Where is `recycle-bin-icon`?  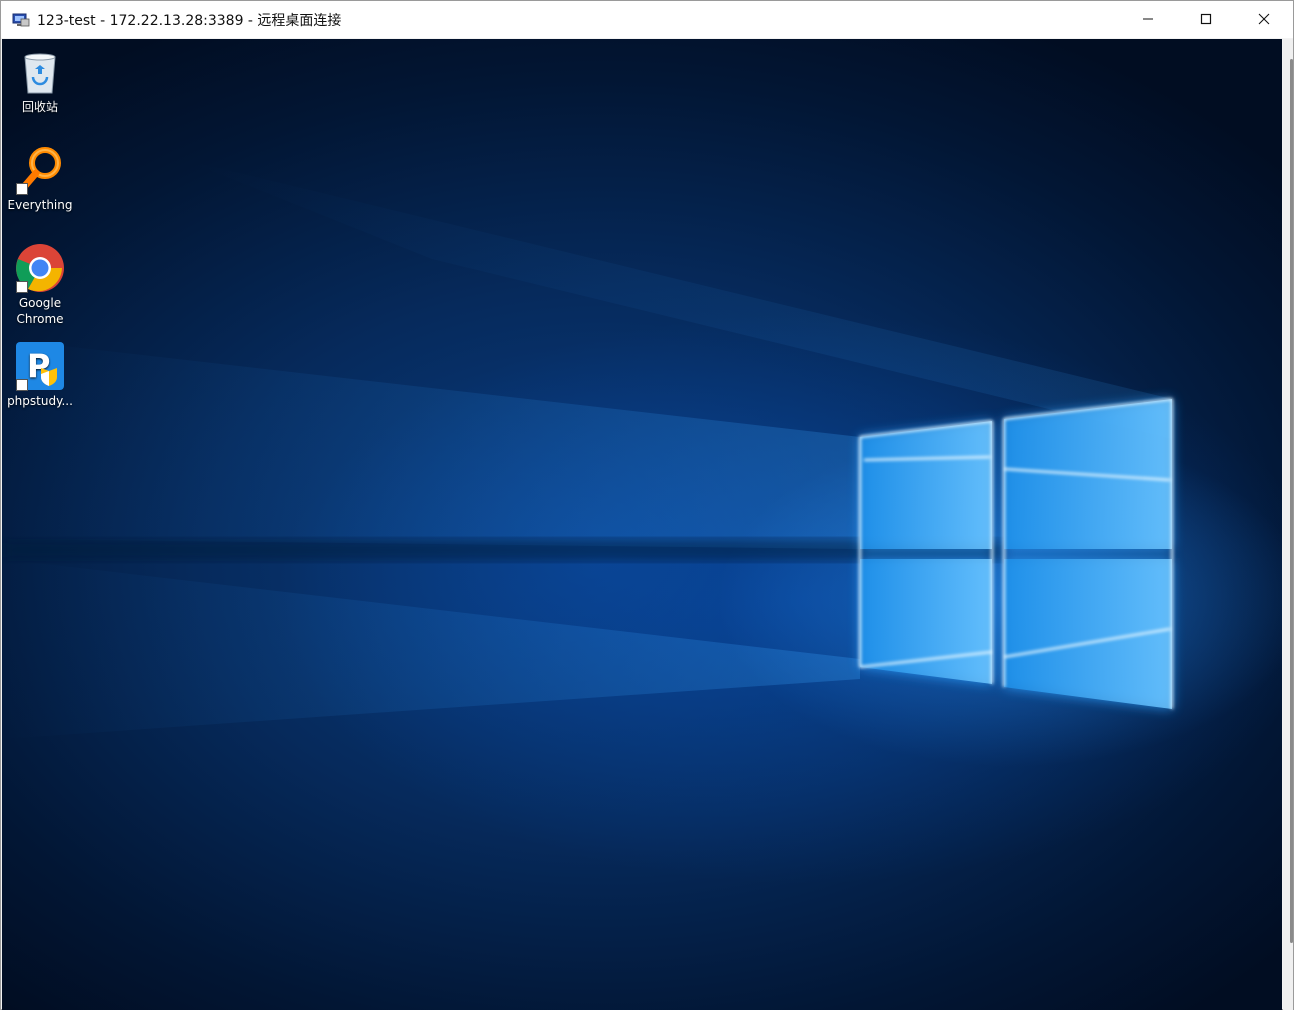
recycle-bin-icon is located at coordinates (40, 72).